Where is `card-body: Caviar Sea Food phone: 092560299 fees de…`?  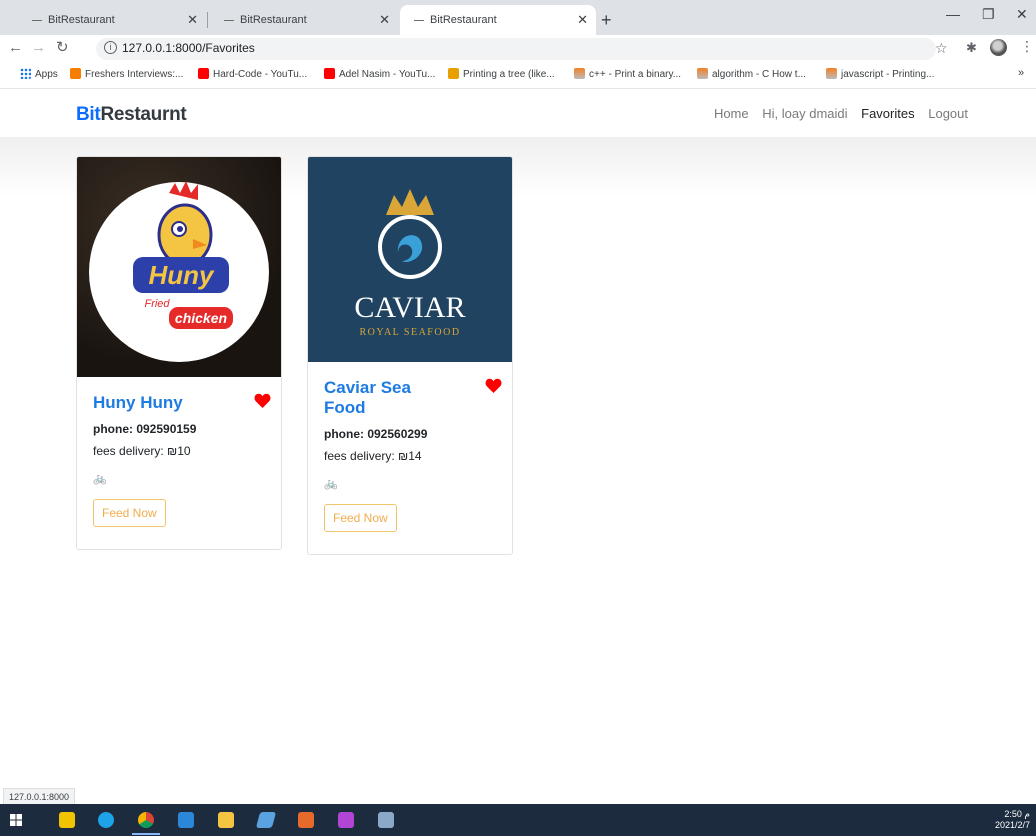 card-body: Caviar Sea Food phone: 092560299 fees de… is located at coordinates (410, 458).